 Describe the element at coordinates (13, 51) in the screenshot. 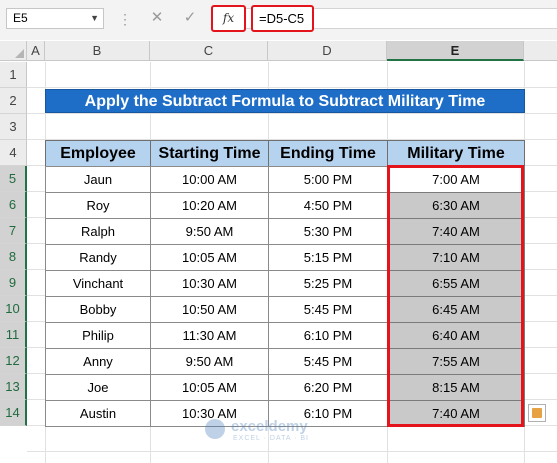

I see `select-all-corner` at that location.